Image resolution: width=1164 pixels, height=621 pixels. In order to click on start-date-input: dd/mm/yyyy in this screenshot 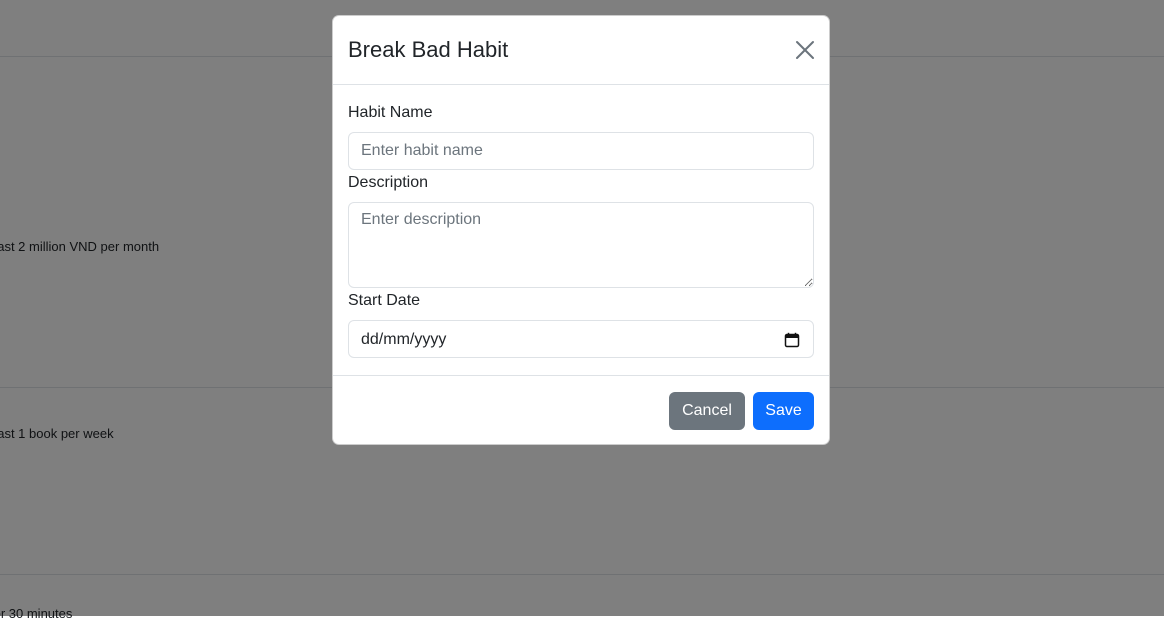, I will do `click(581, 339)`.